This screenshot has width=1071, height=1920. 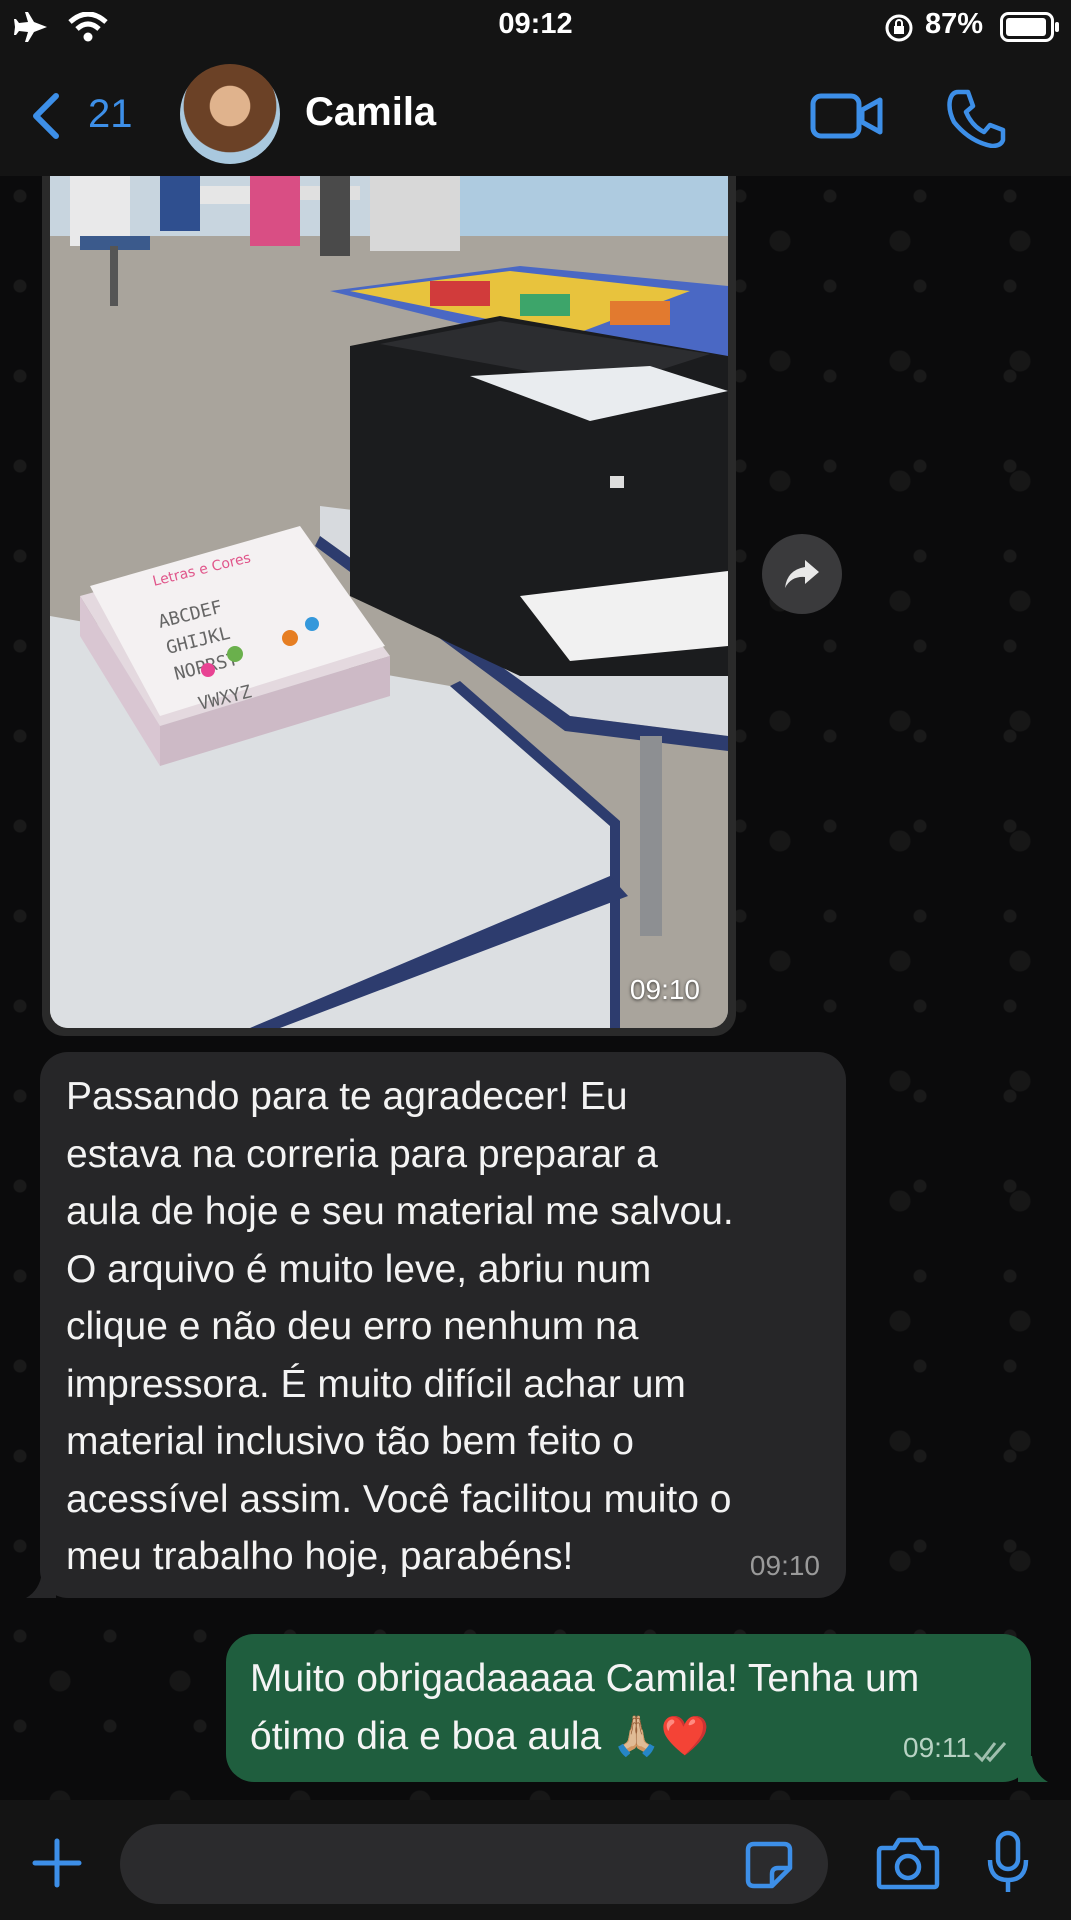 I want to click on status-bar: 09:12 87%, so click(x=535, y=28).